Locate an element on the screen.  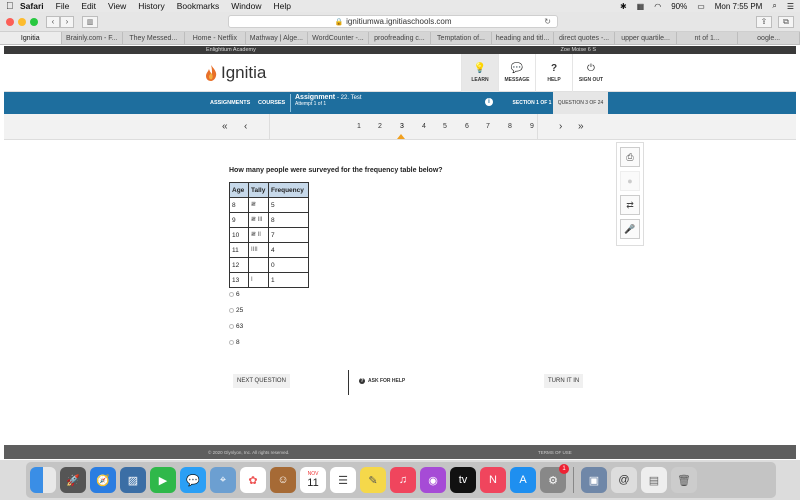
first-page-icon: « is located at coordinates (225, 126).